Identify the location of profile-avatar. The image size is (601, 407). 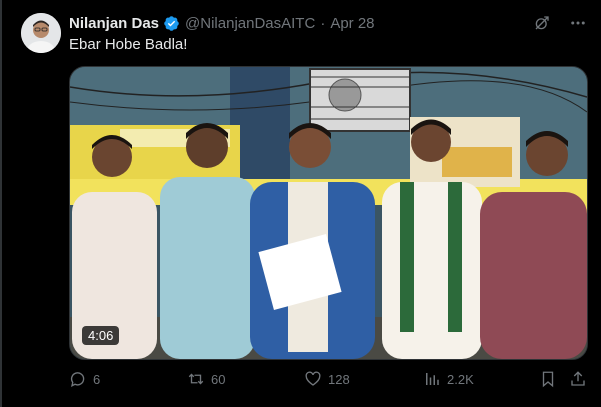
(41, 33).